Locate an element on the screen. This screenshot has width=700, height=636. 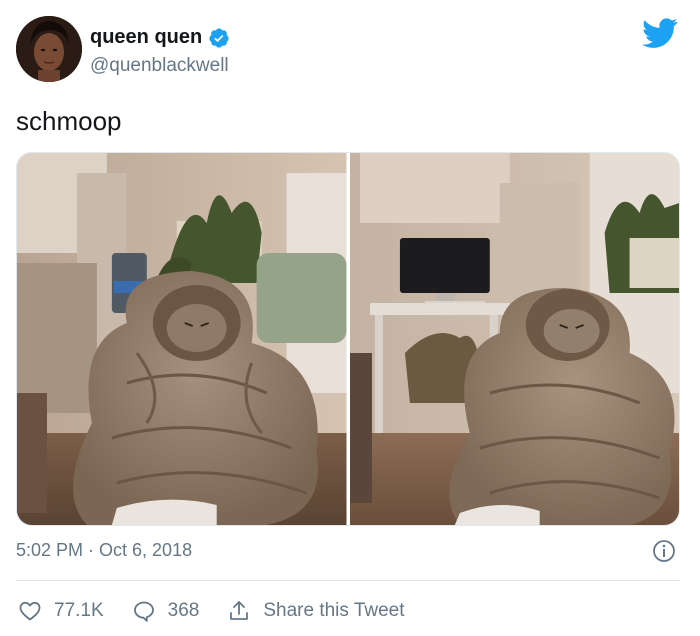
divider is located at coordinates (348, 580).